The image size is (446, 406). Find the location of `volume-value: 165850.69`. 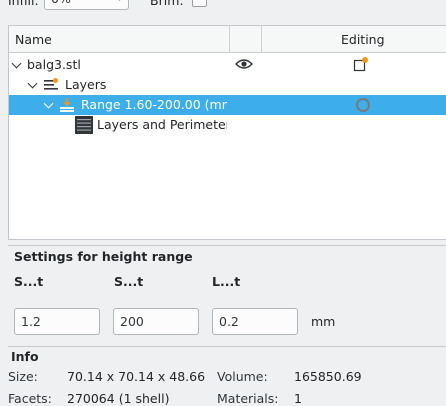

volume-value: 165850.69 is located at coordinates (328, 376).